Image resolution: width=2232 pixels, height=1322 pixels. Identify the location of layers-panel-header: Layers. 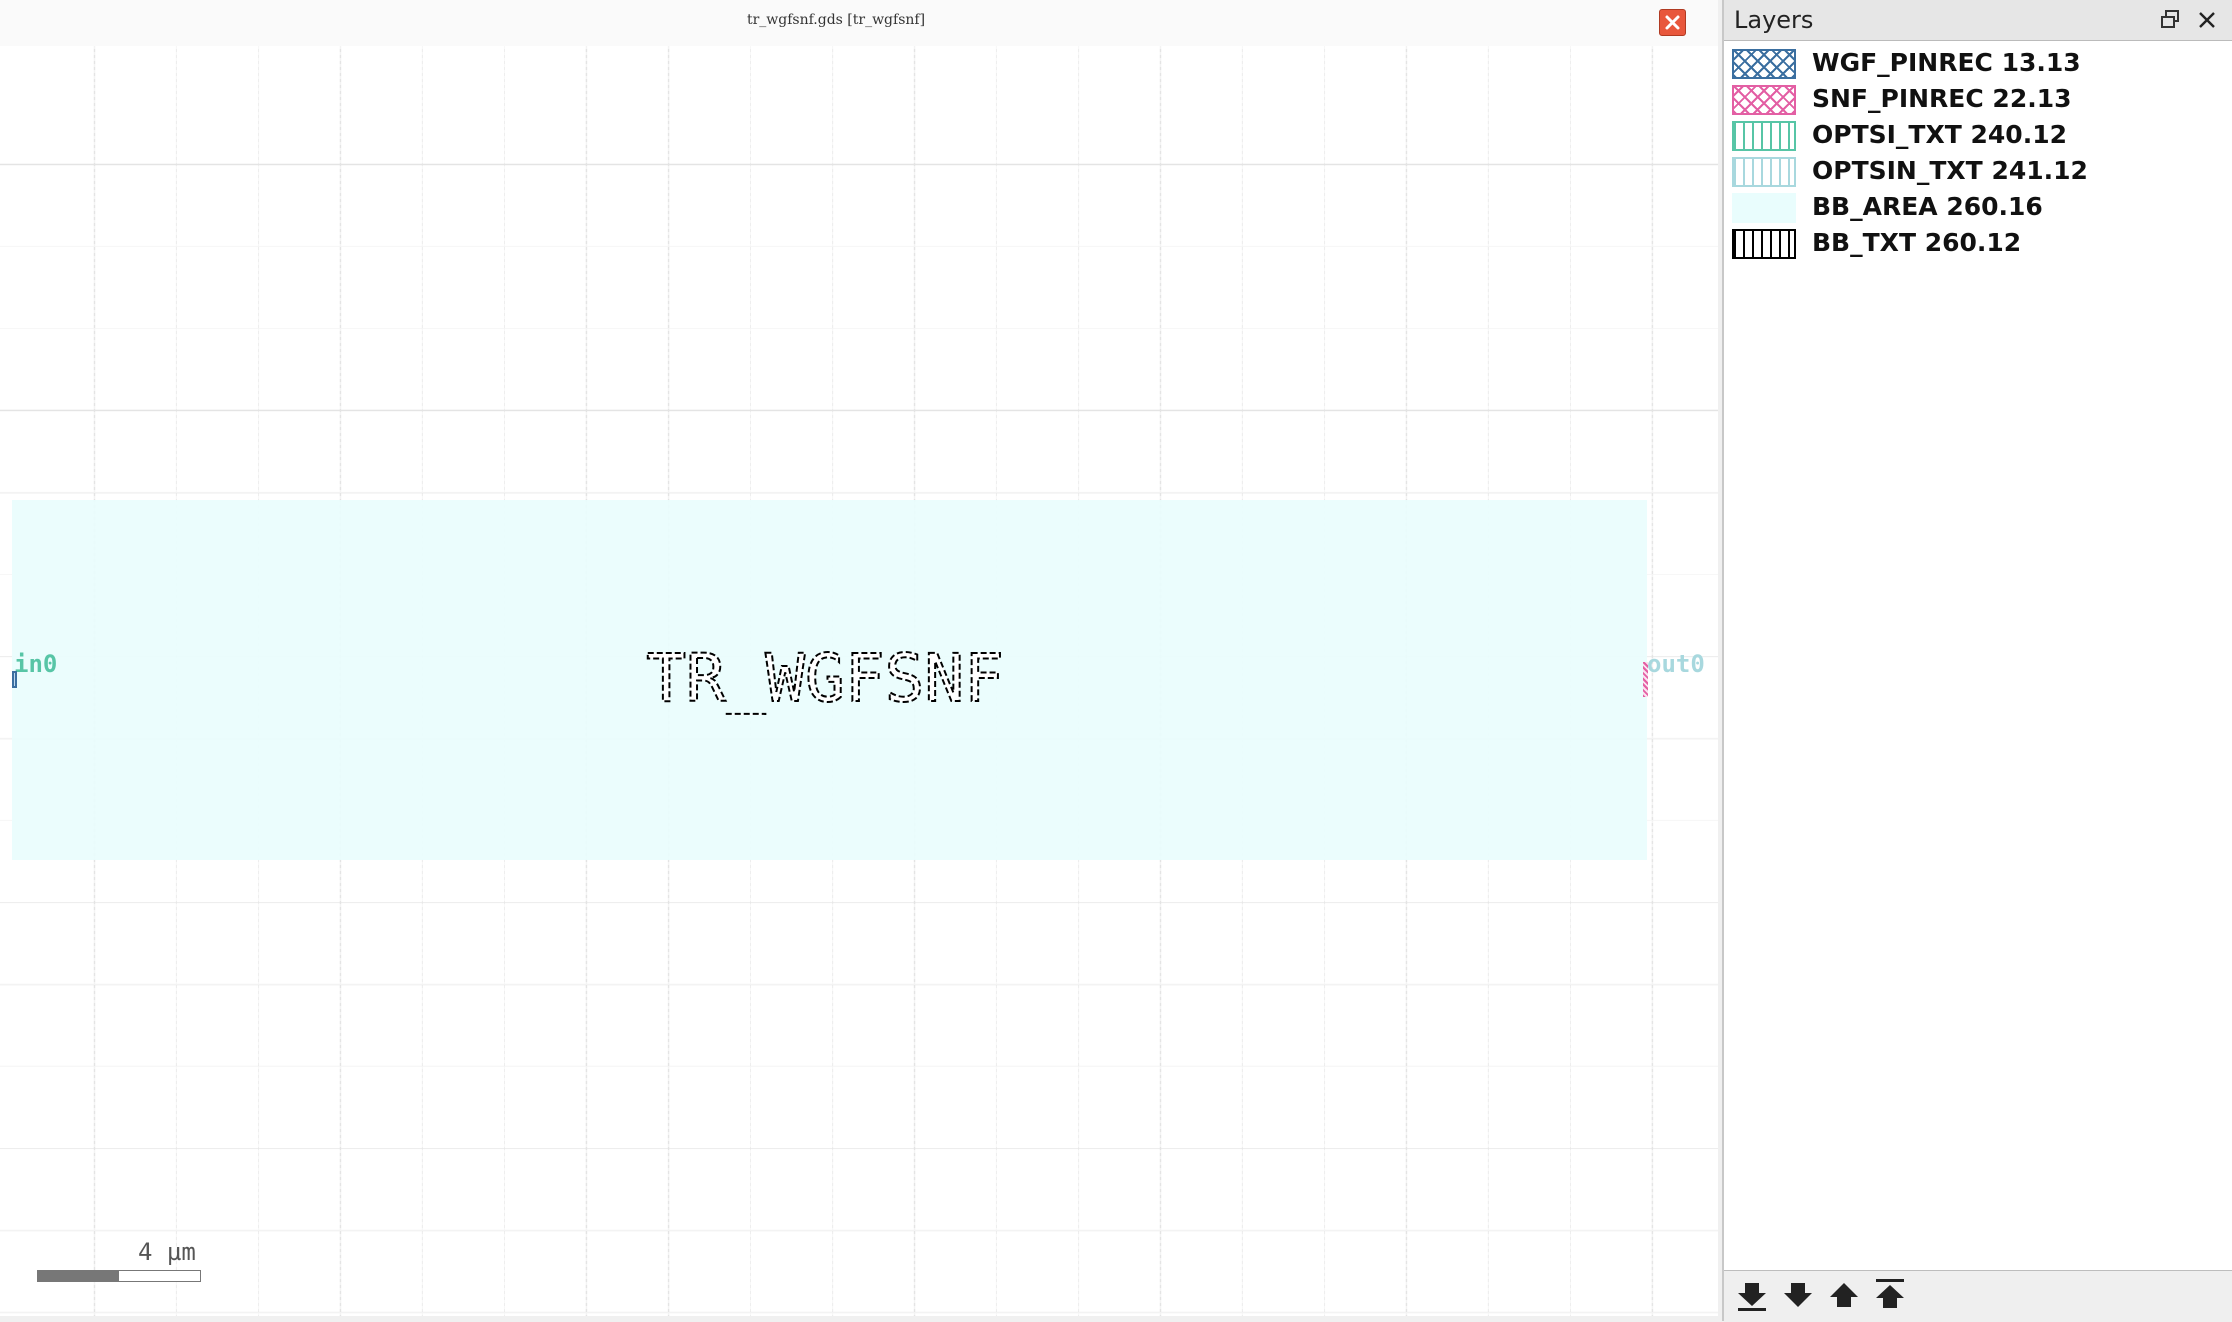
(1978, 20).